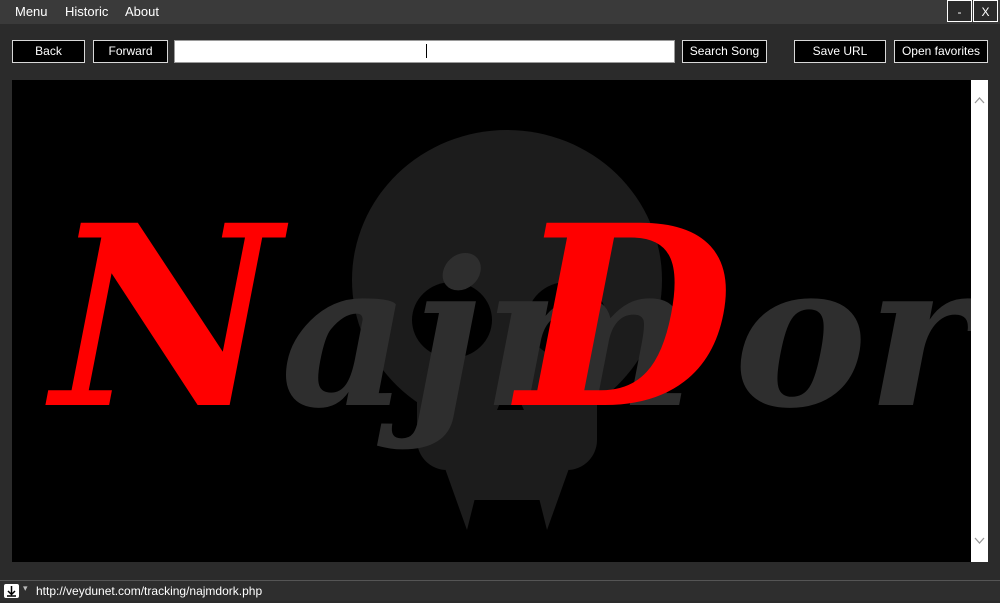 The image size is (1000, 603). I want to click on logo-dork-rest: ork, so click(852, 335).